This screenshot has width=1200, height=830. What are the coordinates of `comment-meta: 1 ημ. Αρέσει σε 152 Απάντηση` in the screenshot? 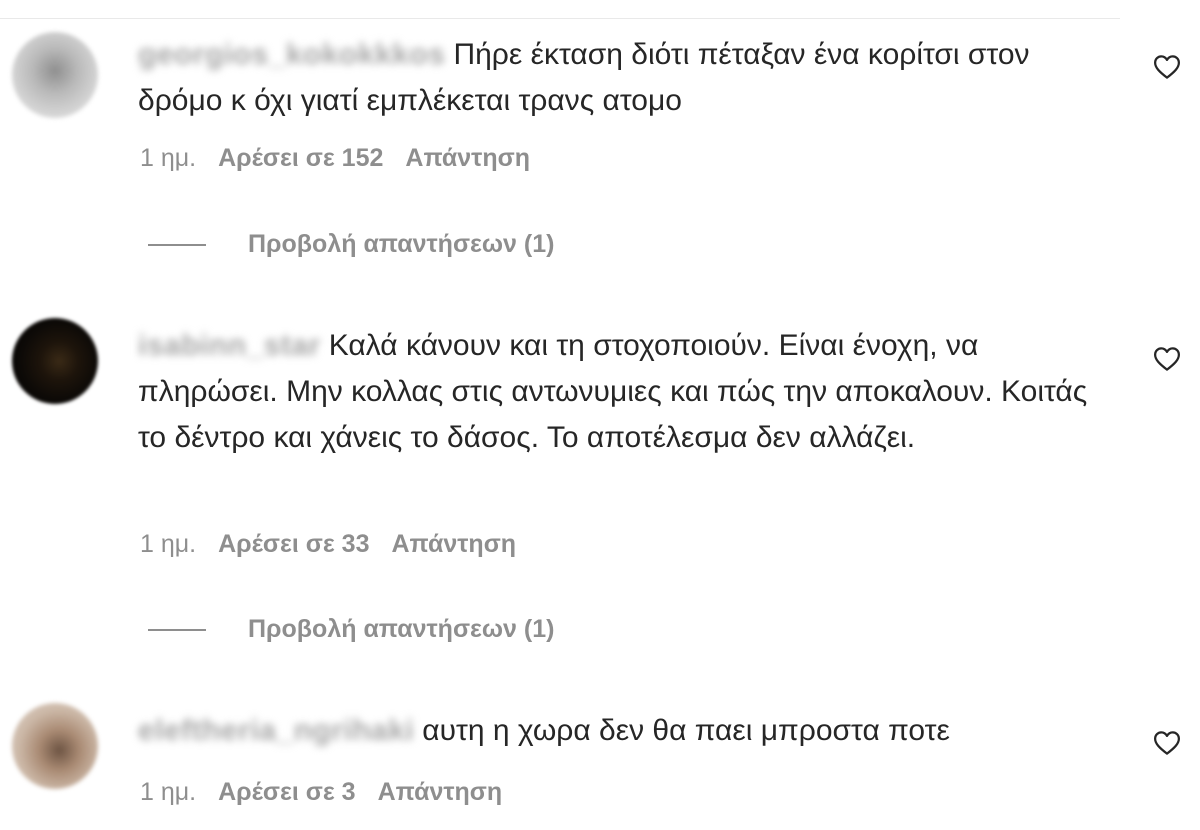 It's located at (346, 158).